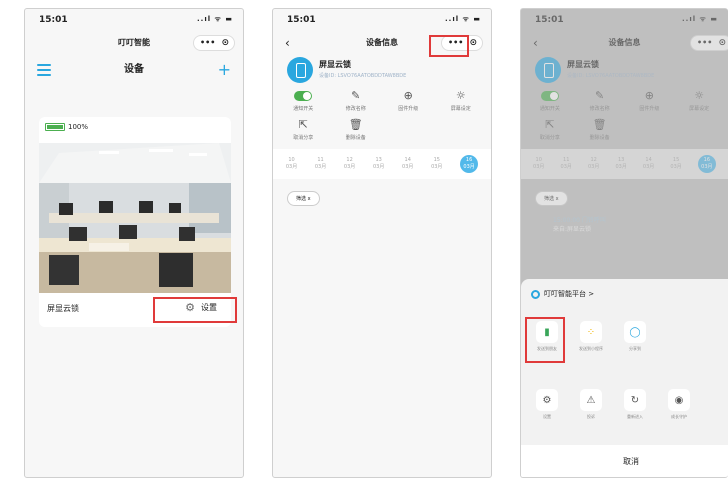 Image resolution: width=728 pixels, height=487 pixels. I want to click on reload-icon: ↻, so click(635, 400).